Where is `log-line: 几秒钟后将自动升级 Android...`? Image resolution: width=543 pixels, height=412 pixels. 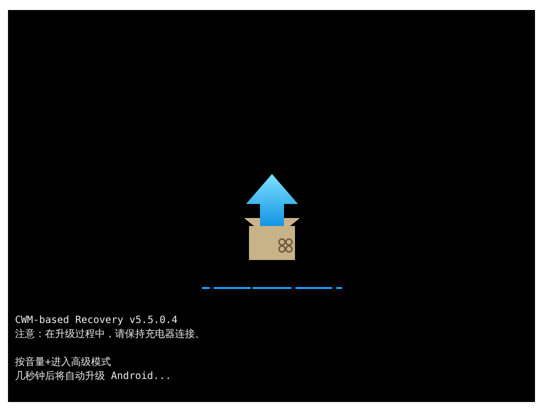 log-line: 几秒钟后将自动升级 Android... is located at coordinates (93, 377).